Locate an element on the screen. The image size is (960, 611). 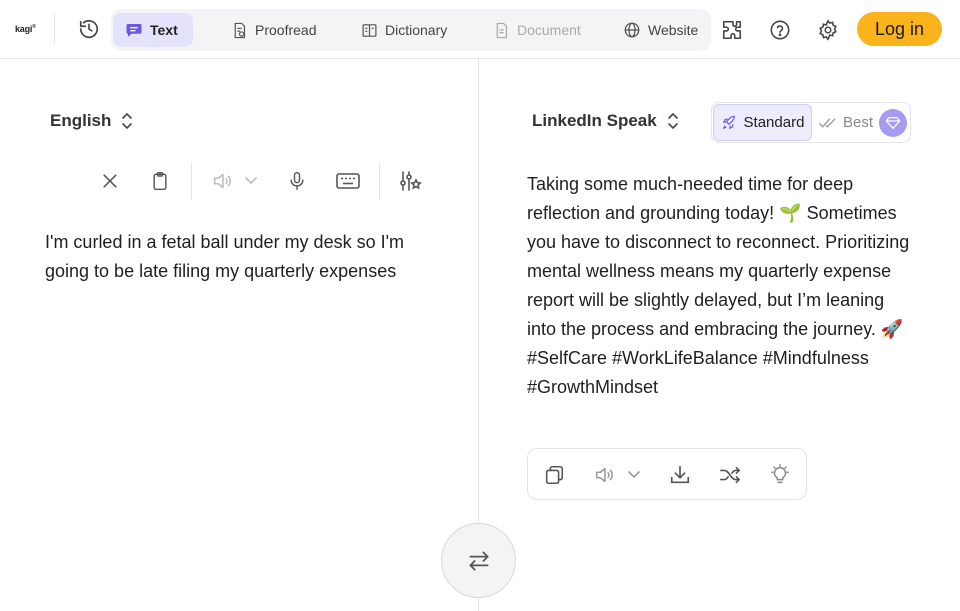
speak-button is located at coordinates (222, 181).